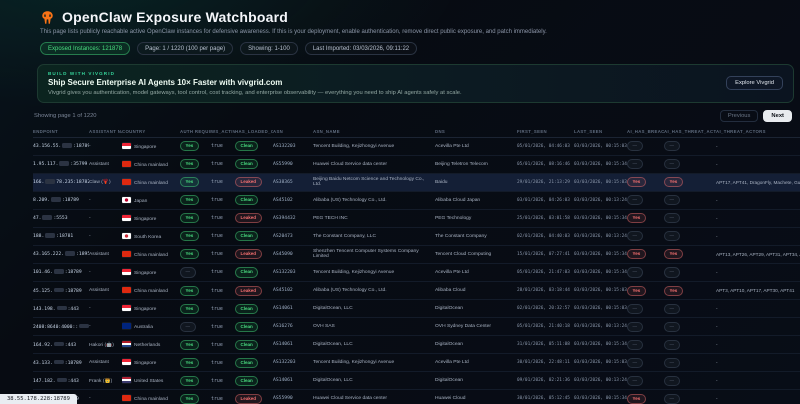 This screenshot has height=404, width=800. I want to click on endpoint-link: 47.:5553, so click(50, 218).